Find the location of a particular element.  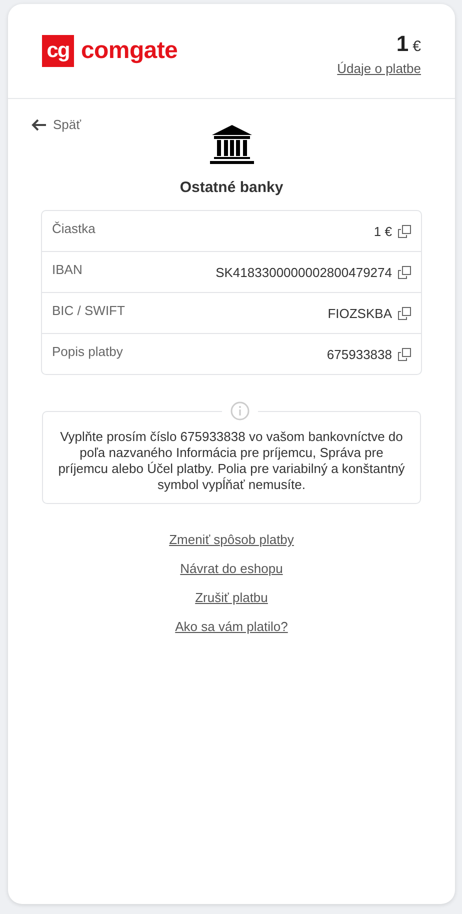

logo-mark: cg is located at coordinates (58, 51).